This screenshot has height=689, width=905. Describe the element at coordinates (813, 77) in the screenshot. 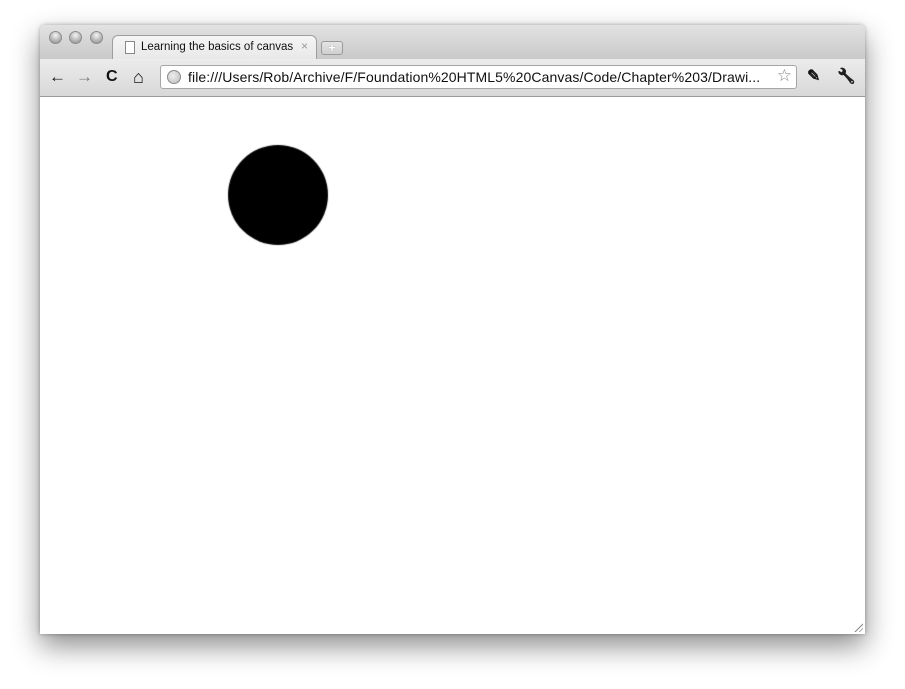

I see `page-menu-icon: ✎` at that location.